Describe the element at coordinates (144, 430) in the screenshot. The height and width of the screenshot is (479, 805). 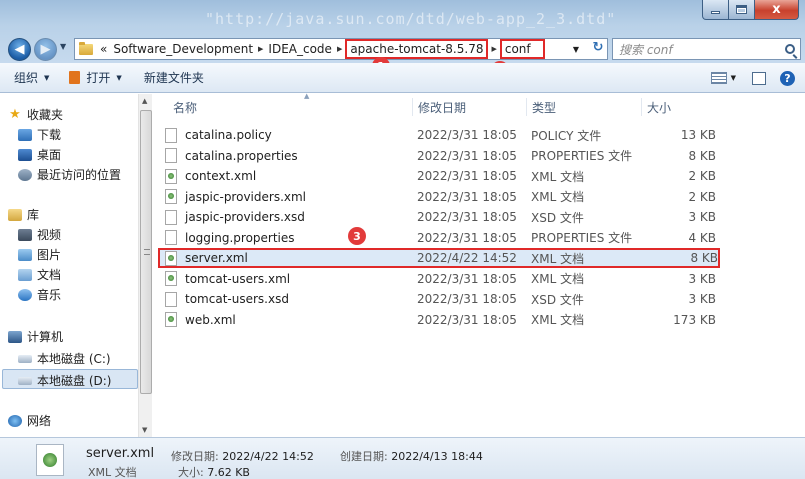
I see `scroll-down-icon: ▼` at that location.